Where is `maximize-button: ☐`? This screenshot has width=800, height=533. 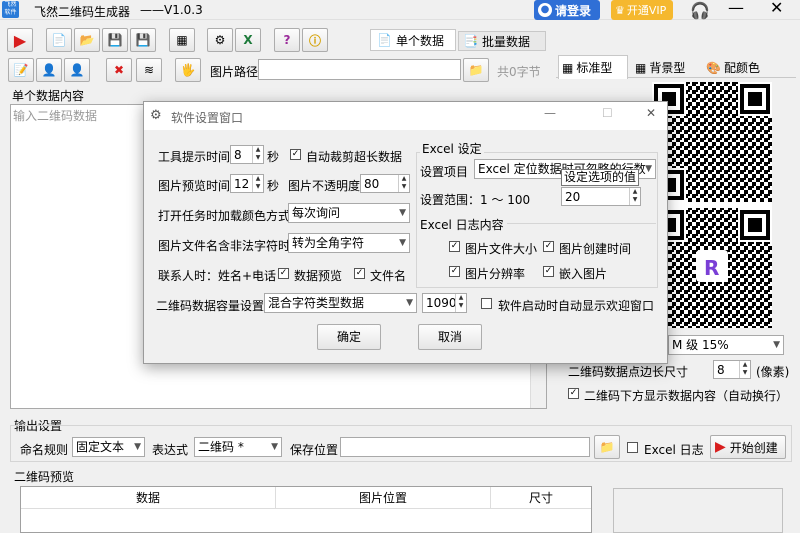
maximize-button: ☐ is located at coordinates (607, 113).